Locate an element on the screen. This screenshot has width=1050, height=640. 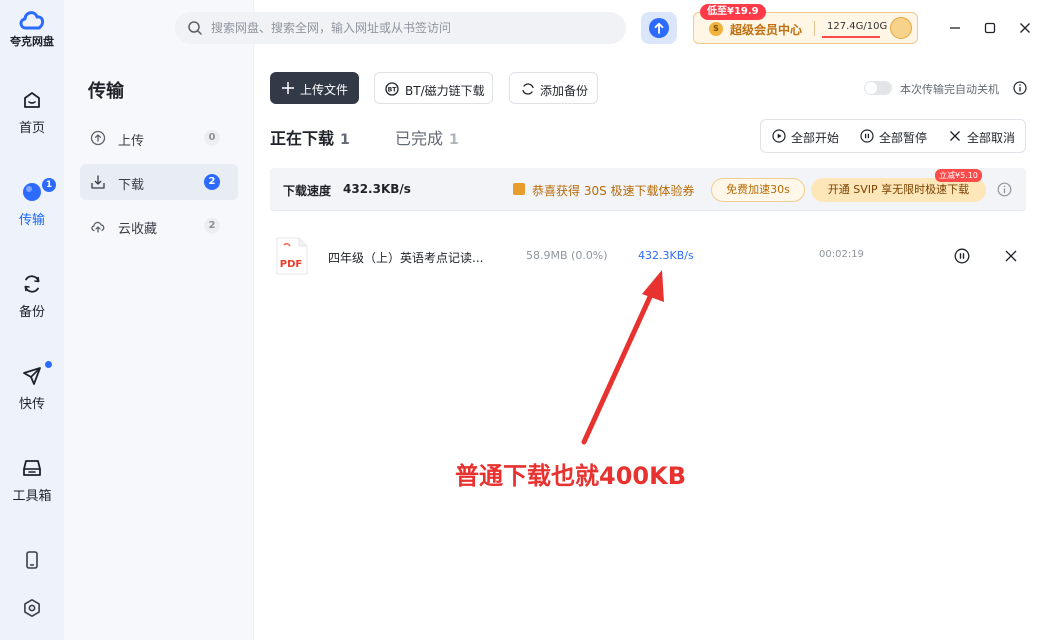
gift-icon is located at coordinates (519, 189).